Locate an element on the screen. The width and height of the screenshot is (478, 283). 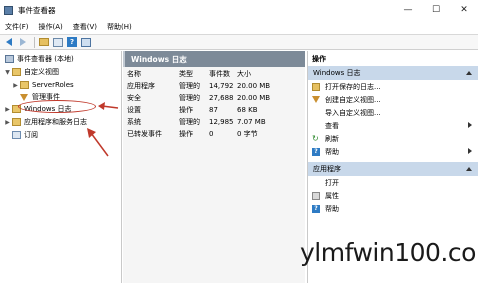
menu-file: 文件(F) is located at coordinates (17, 27).